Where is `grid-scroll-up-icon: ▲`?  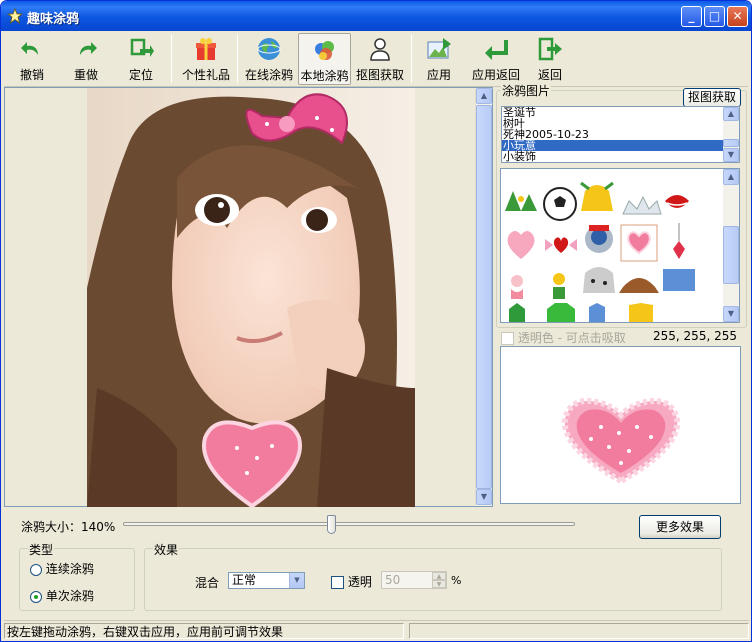 grid-scroll-up-icon: ▲ is located at coordinates (731, 177).